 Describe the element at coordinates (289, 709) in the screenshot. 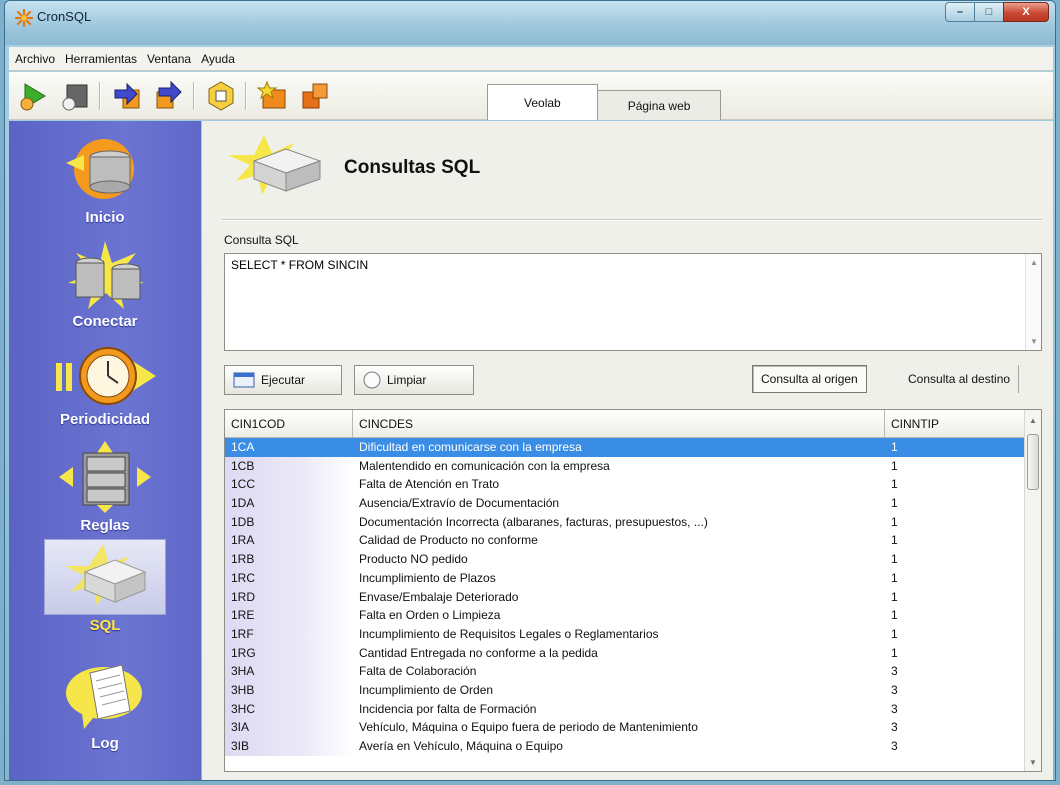

I see `cell-code: 3HC` at that location.